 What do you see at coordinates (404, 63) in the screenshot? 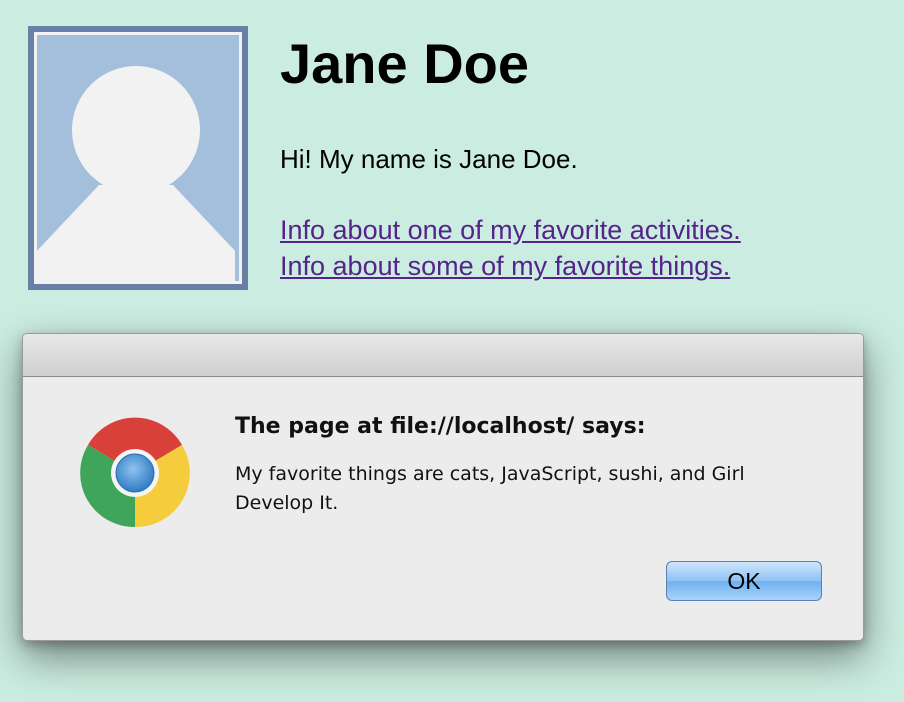
I see `page-title: Jane Doe` at bounding box center [404, 63].